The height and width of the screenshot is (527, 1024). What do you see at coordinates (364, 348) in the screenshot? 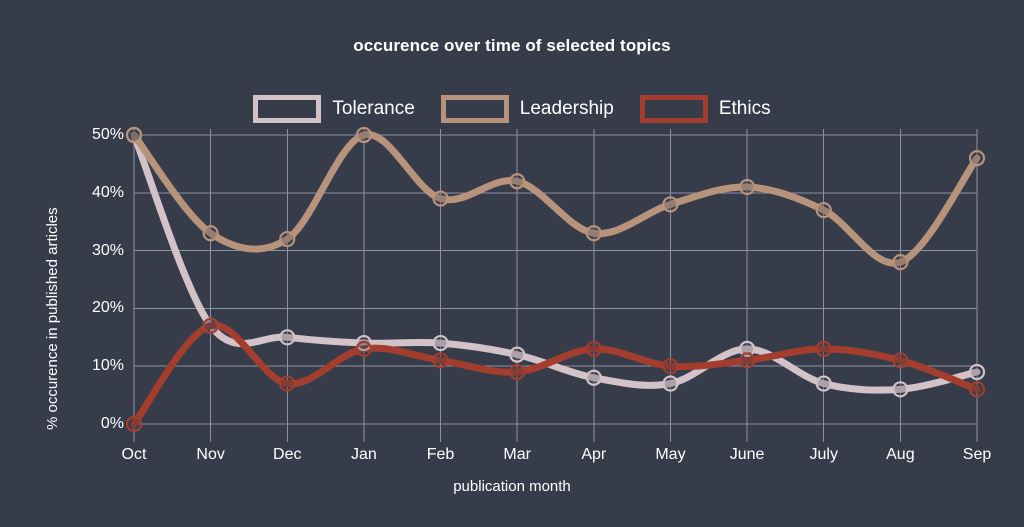
I see `data-point-ethics-jan` at bounding box center [364, 348].